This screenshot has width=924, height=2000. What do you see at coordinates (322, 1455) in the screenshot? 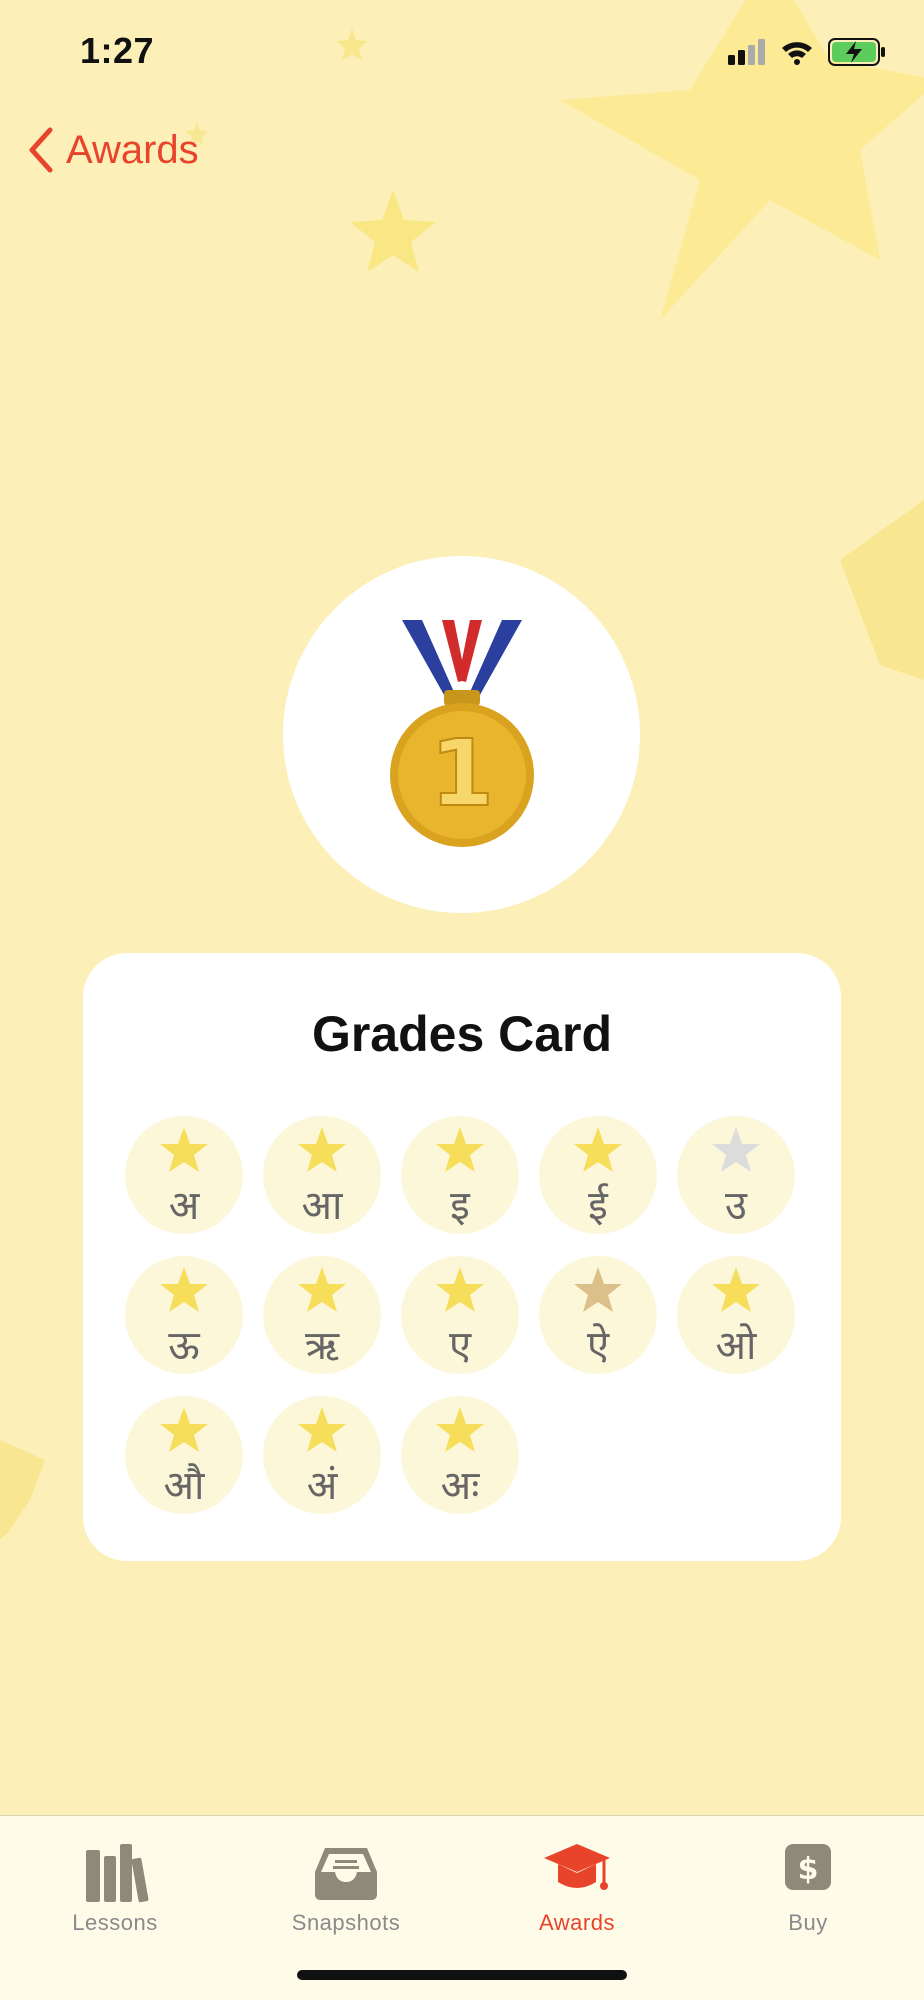
I see `grade-item: अं` at bounding box center [322, 1455].